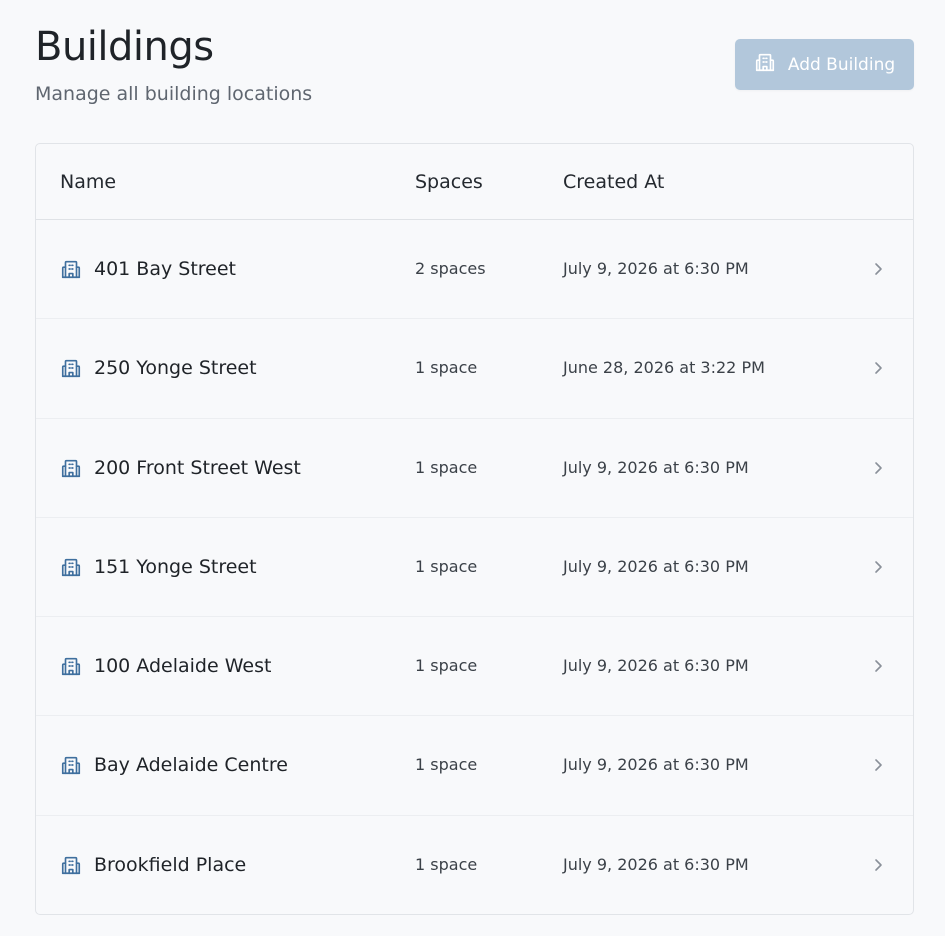 The width and height of the screenshot is (945, 936). Describe the element at coordinates (664, 368) in the screenshot. I see `building-created-at: June 28, 2026 at 3:22 PM` at that location.